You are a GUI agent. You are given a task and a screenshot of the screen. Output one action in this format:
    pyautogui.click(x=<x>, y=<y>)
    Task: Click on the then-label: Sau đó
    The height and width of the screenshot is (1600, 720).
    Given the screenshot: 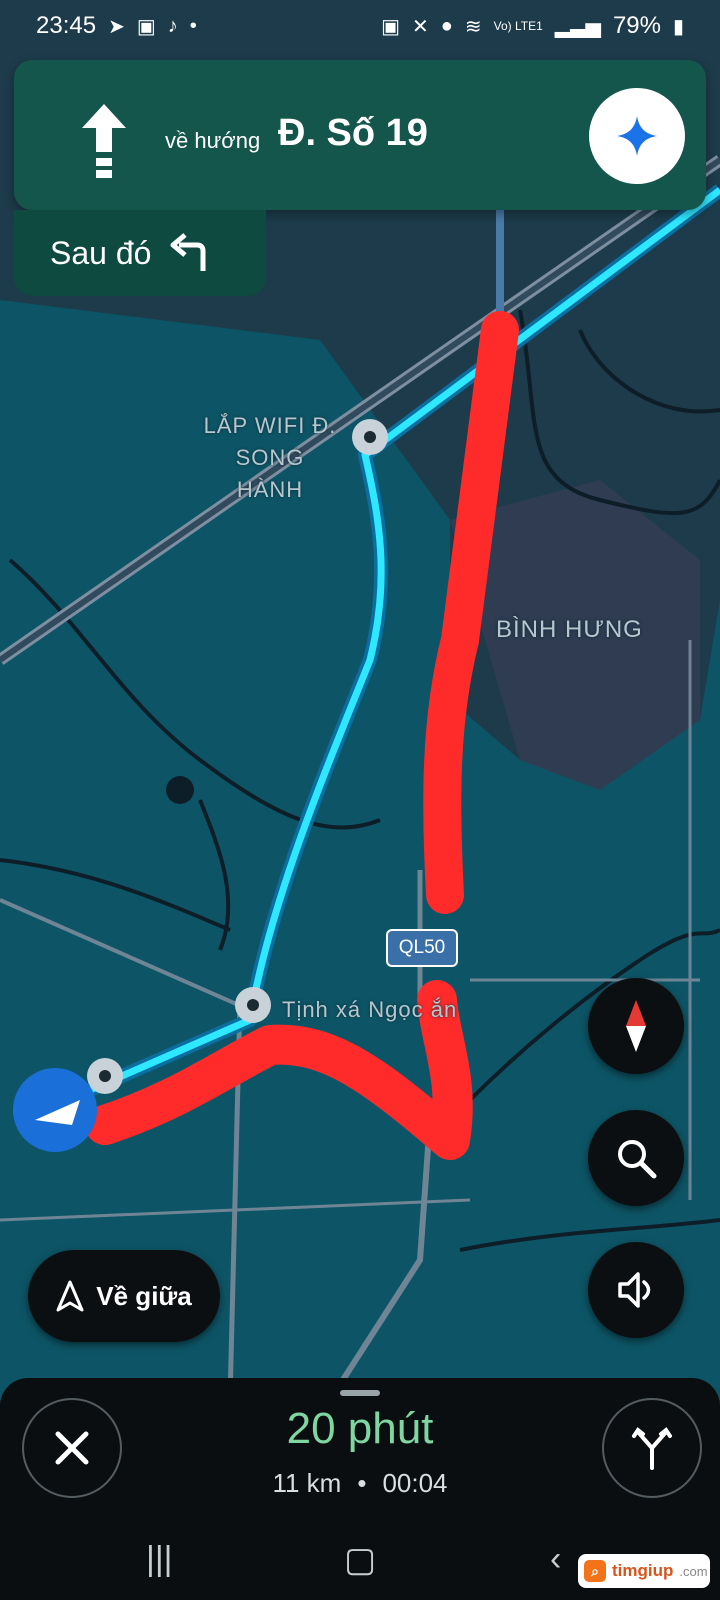 What is the action you would take?
    pyautogui.click(x=101, y=252)
    